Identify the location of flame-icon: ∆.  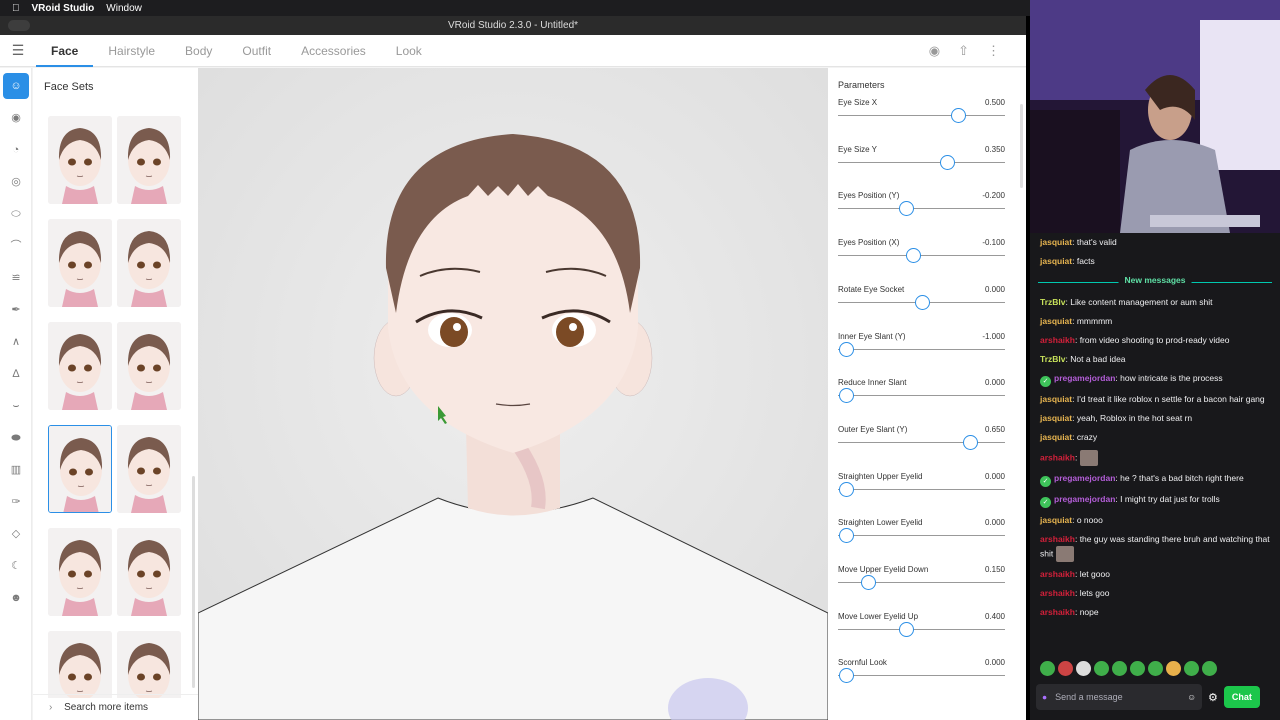
(16, 374).